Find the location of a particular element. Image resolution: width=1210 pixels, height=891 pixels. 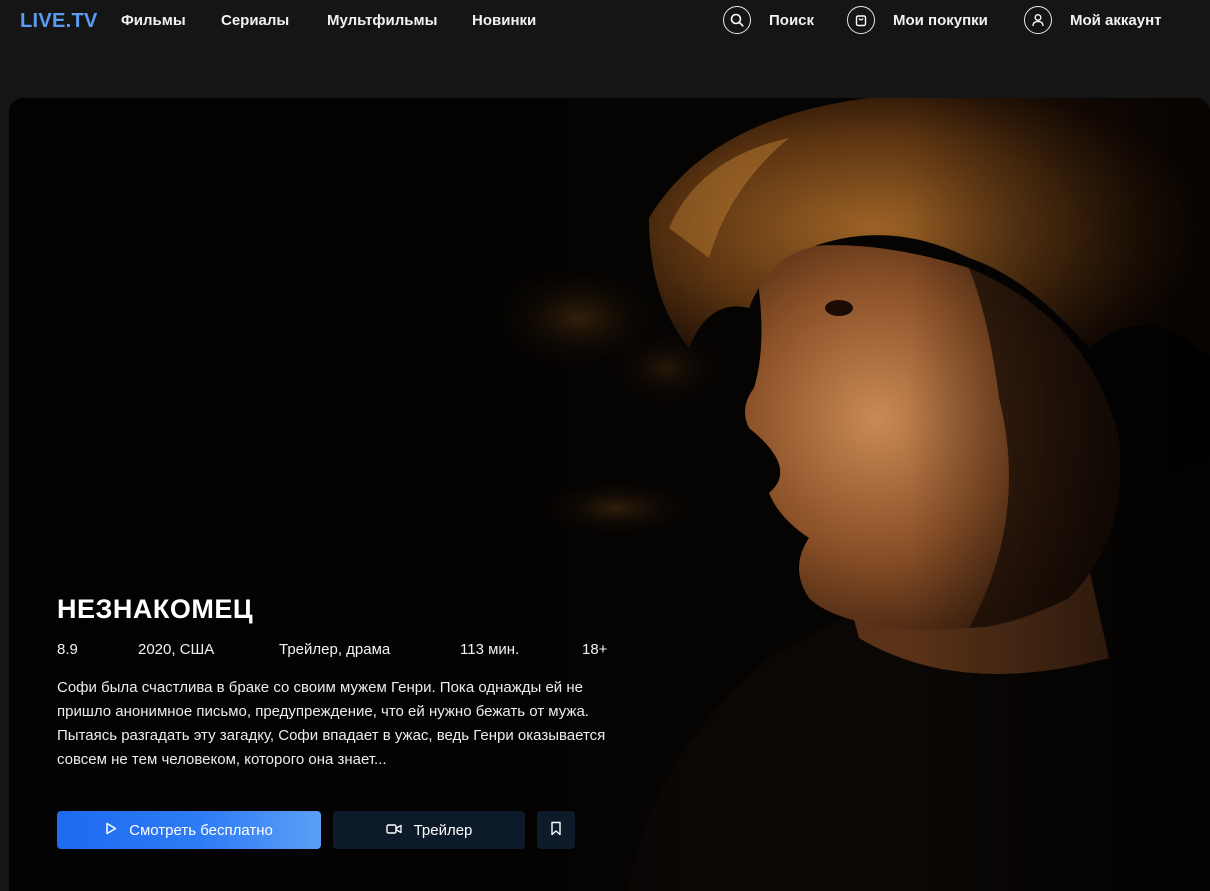

my-account-button: Мой аккаунт is located at coordinates (1093, 20).